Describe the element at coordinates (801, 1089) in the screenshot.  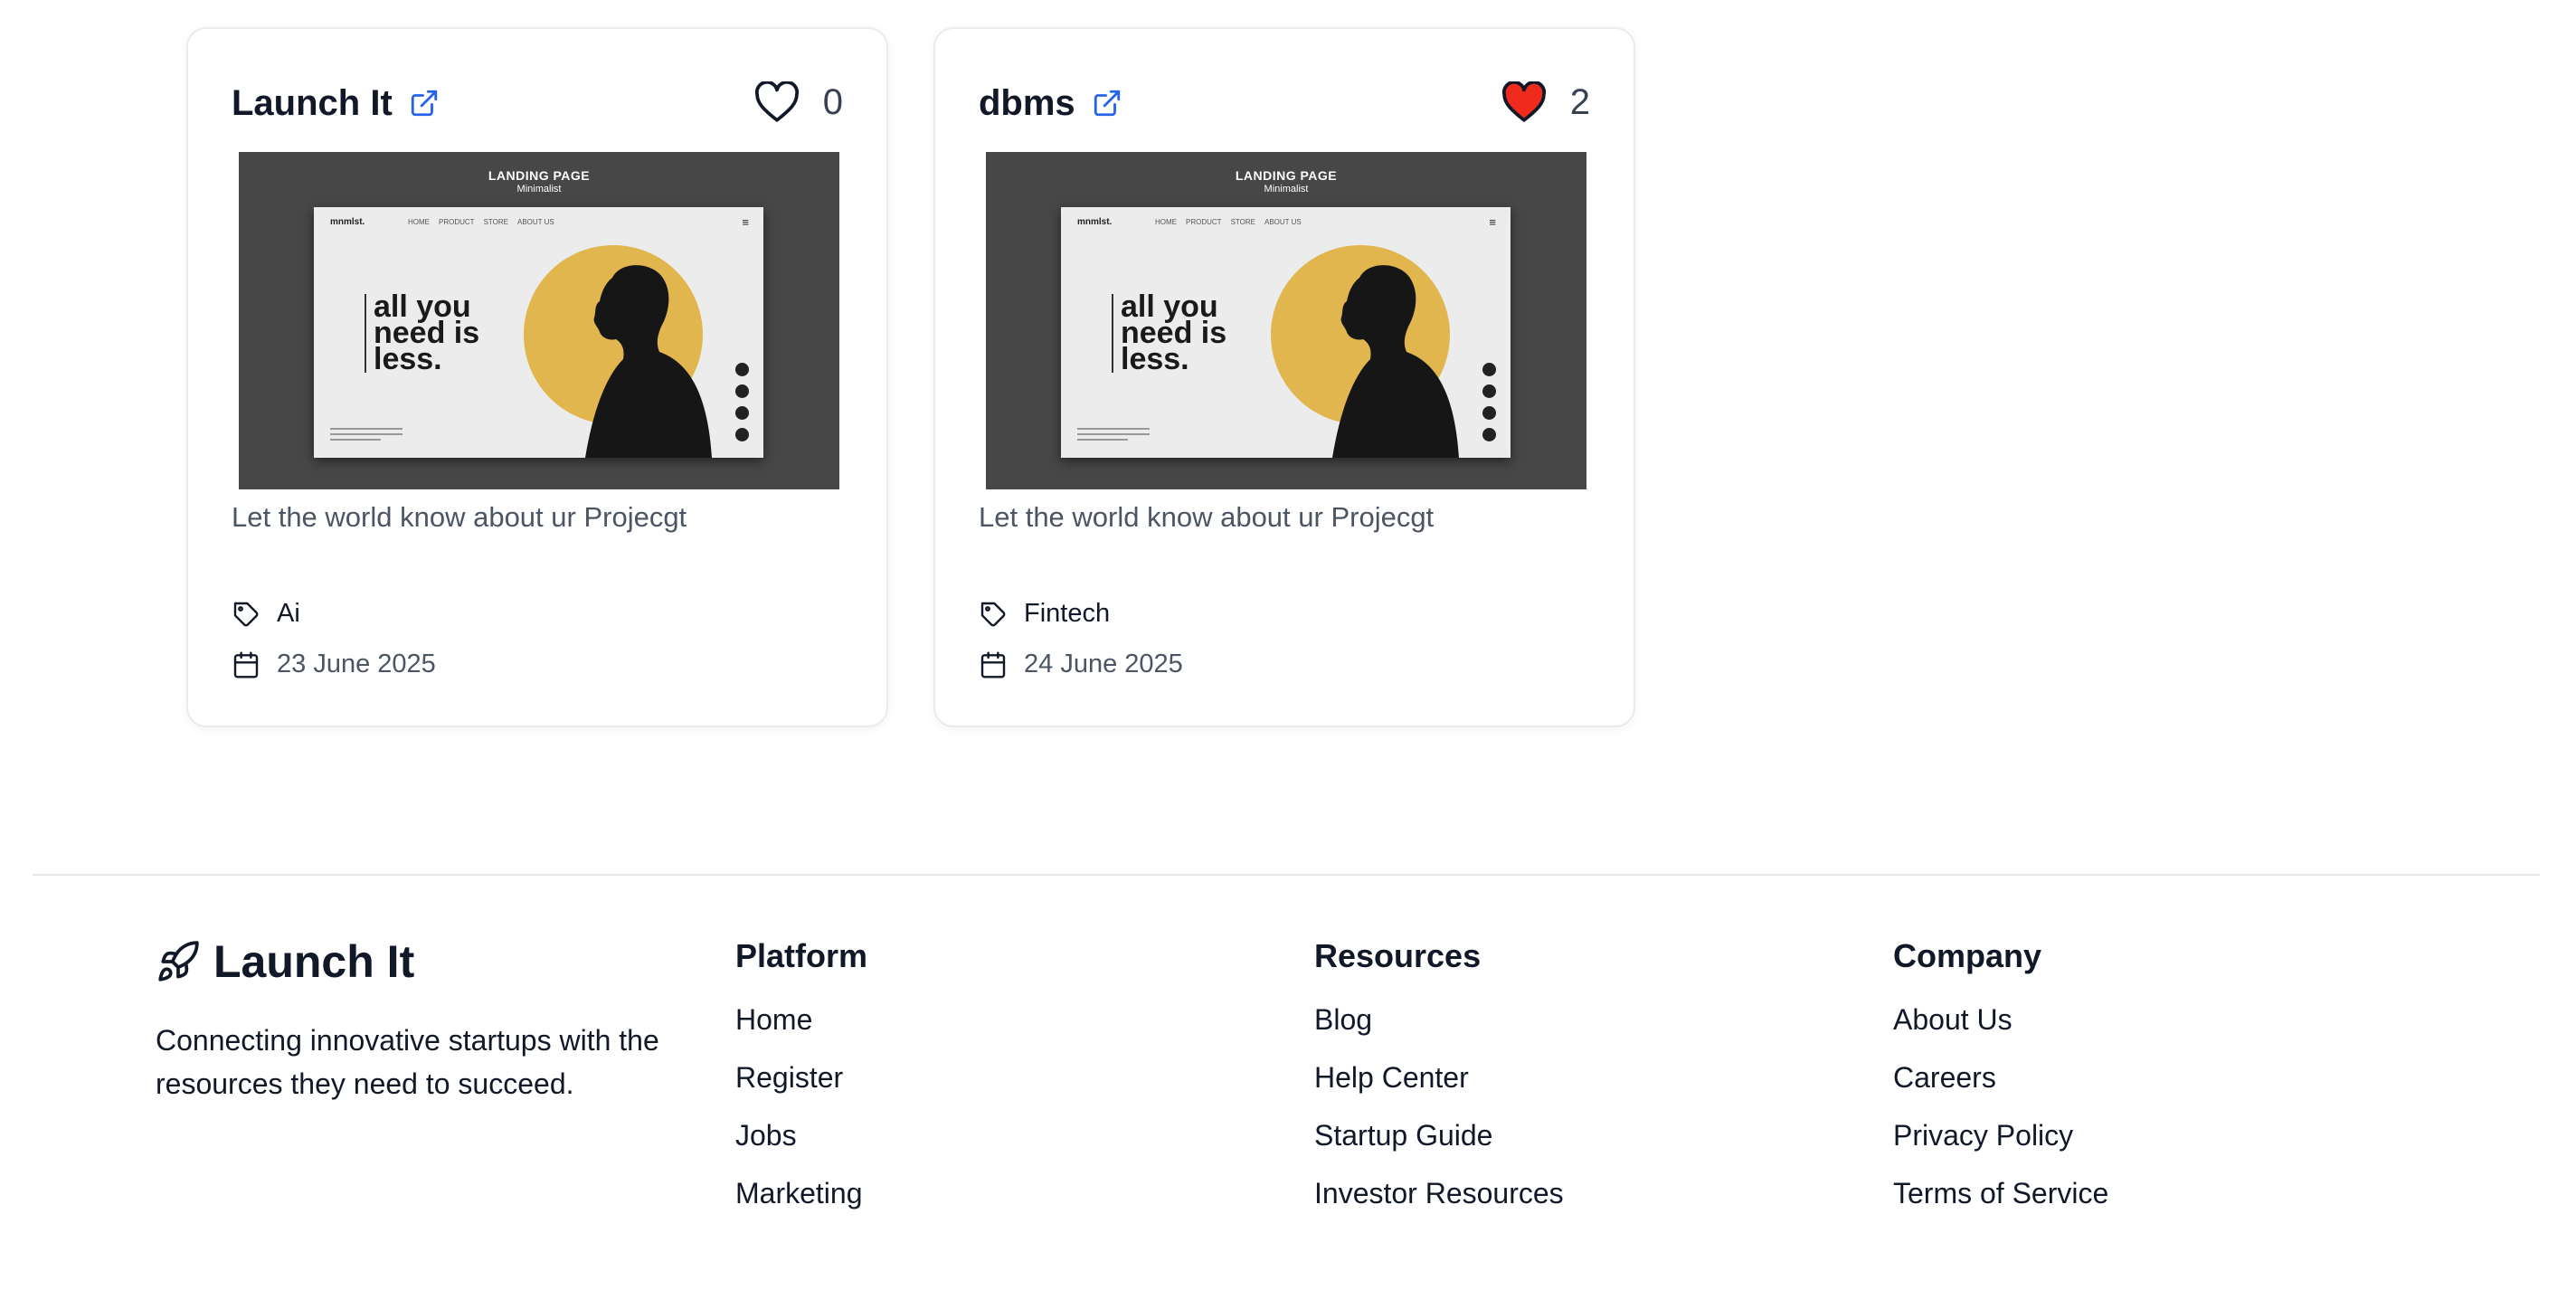
I see `footer-link-register: Register` at that location.